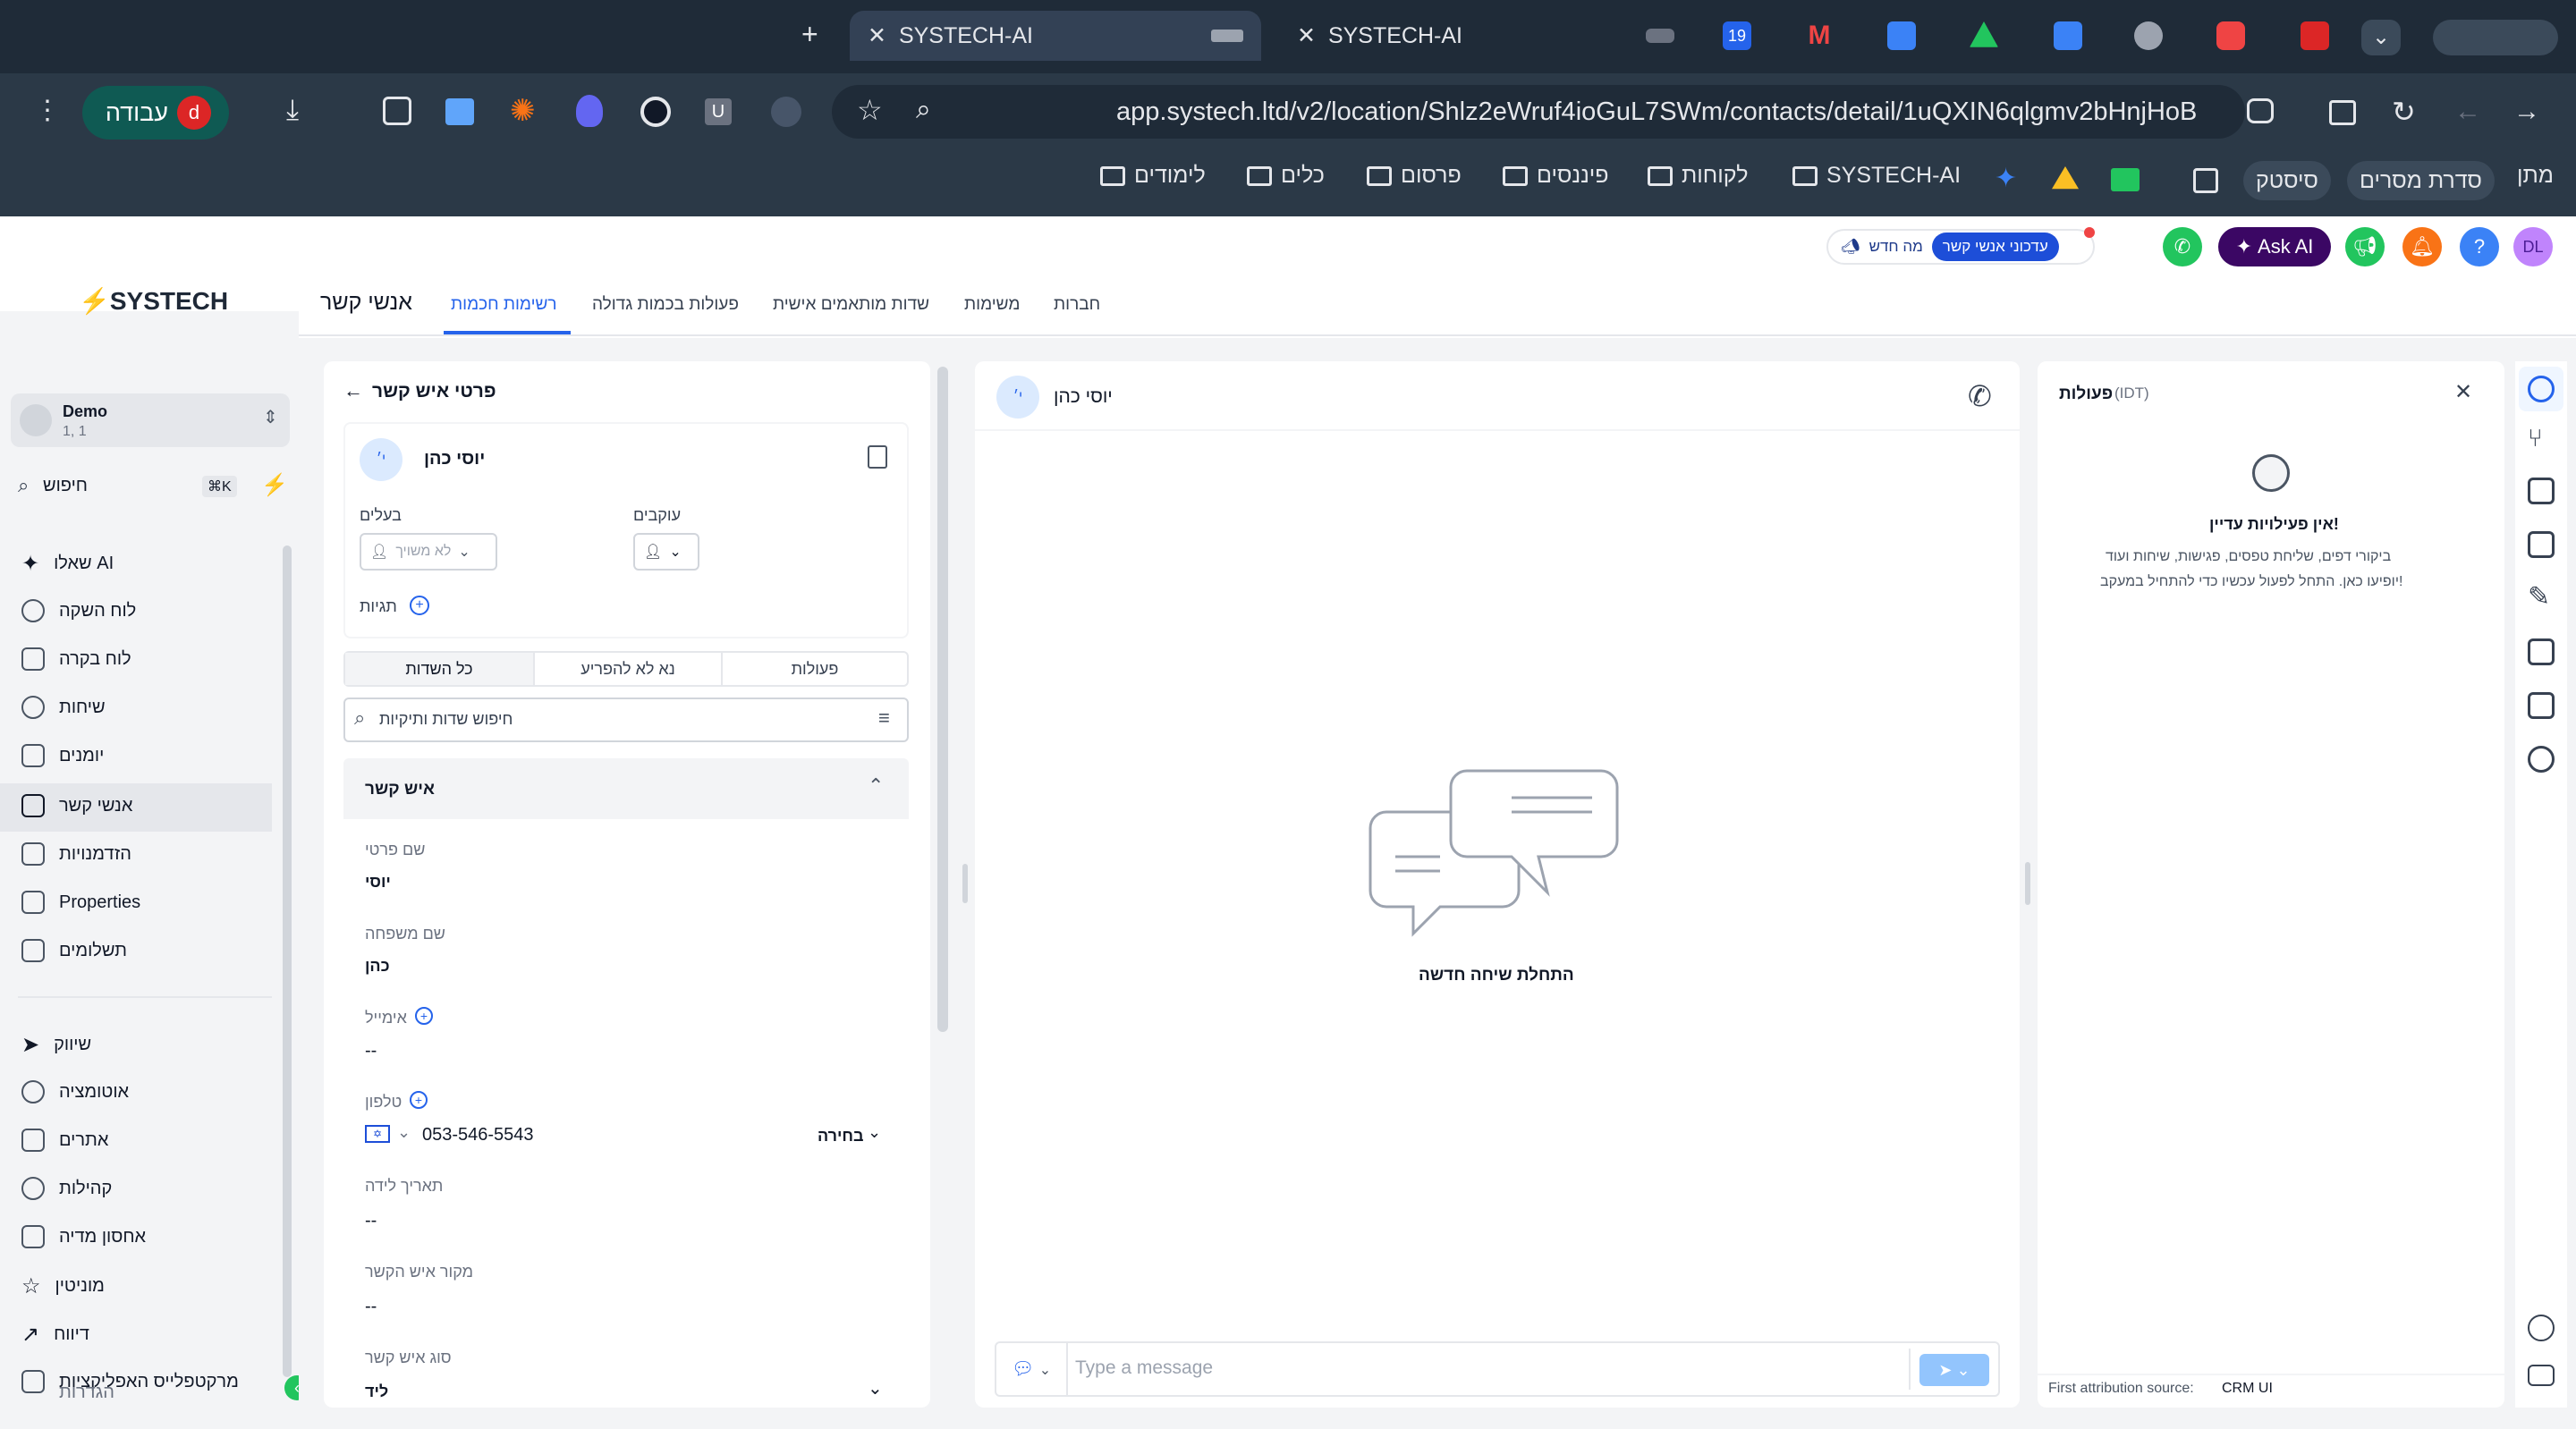 This screenshot has width=2576, height=1429. What do you see at coordinates (155, 113) in the screenshot?
I see `profile-button: עבודה d` at bounding box center [155, 113].